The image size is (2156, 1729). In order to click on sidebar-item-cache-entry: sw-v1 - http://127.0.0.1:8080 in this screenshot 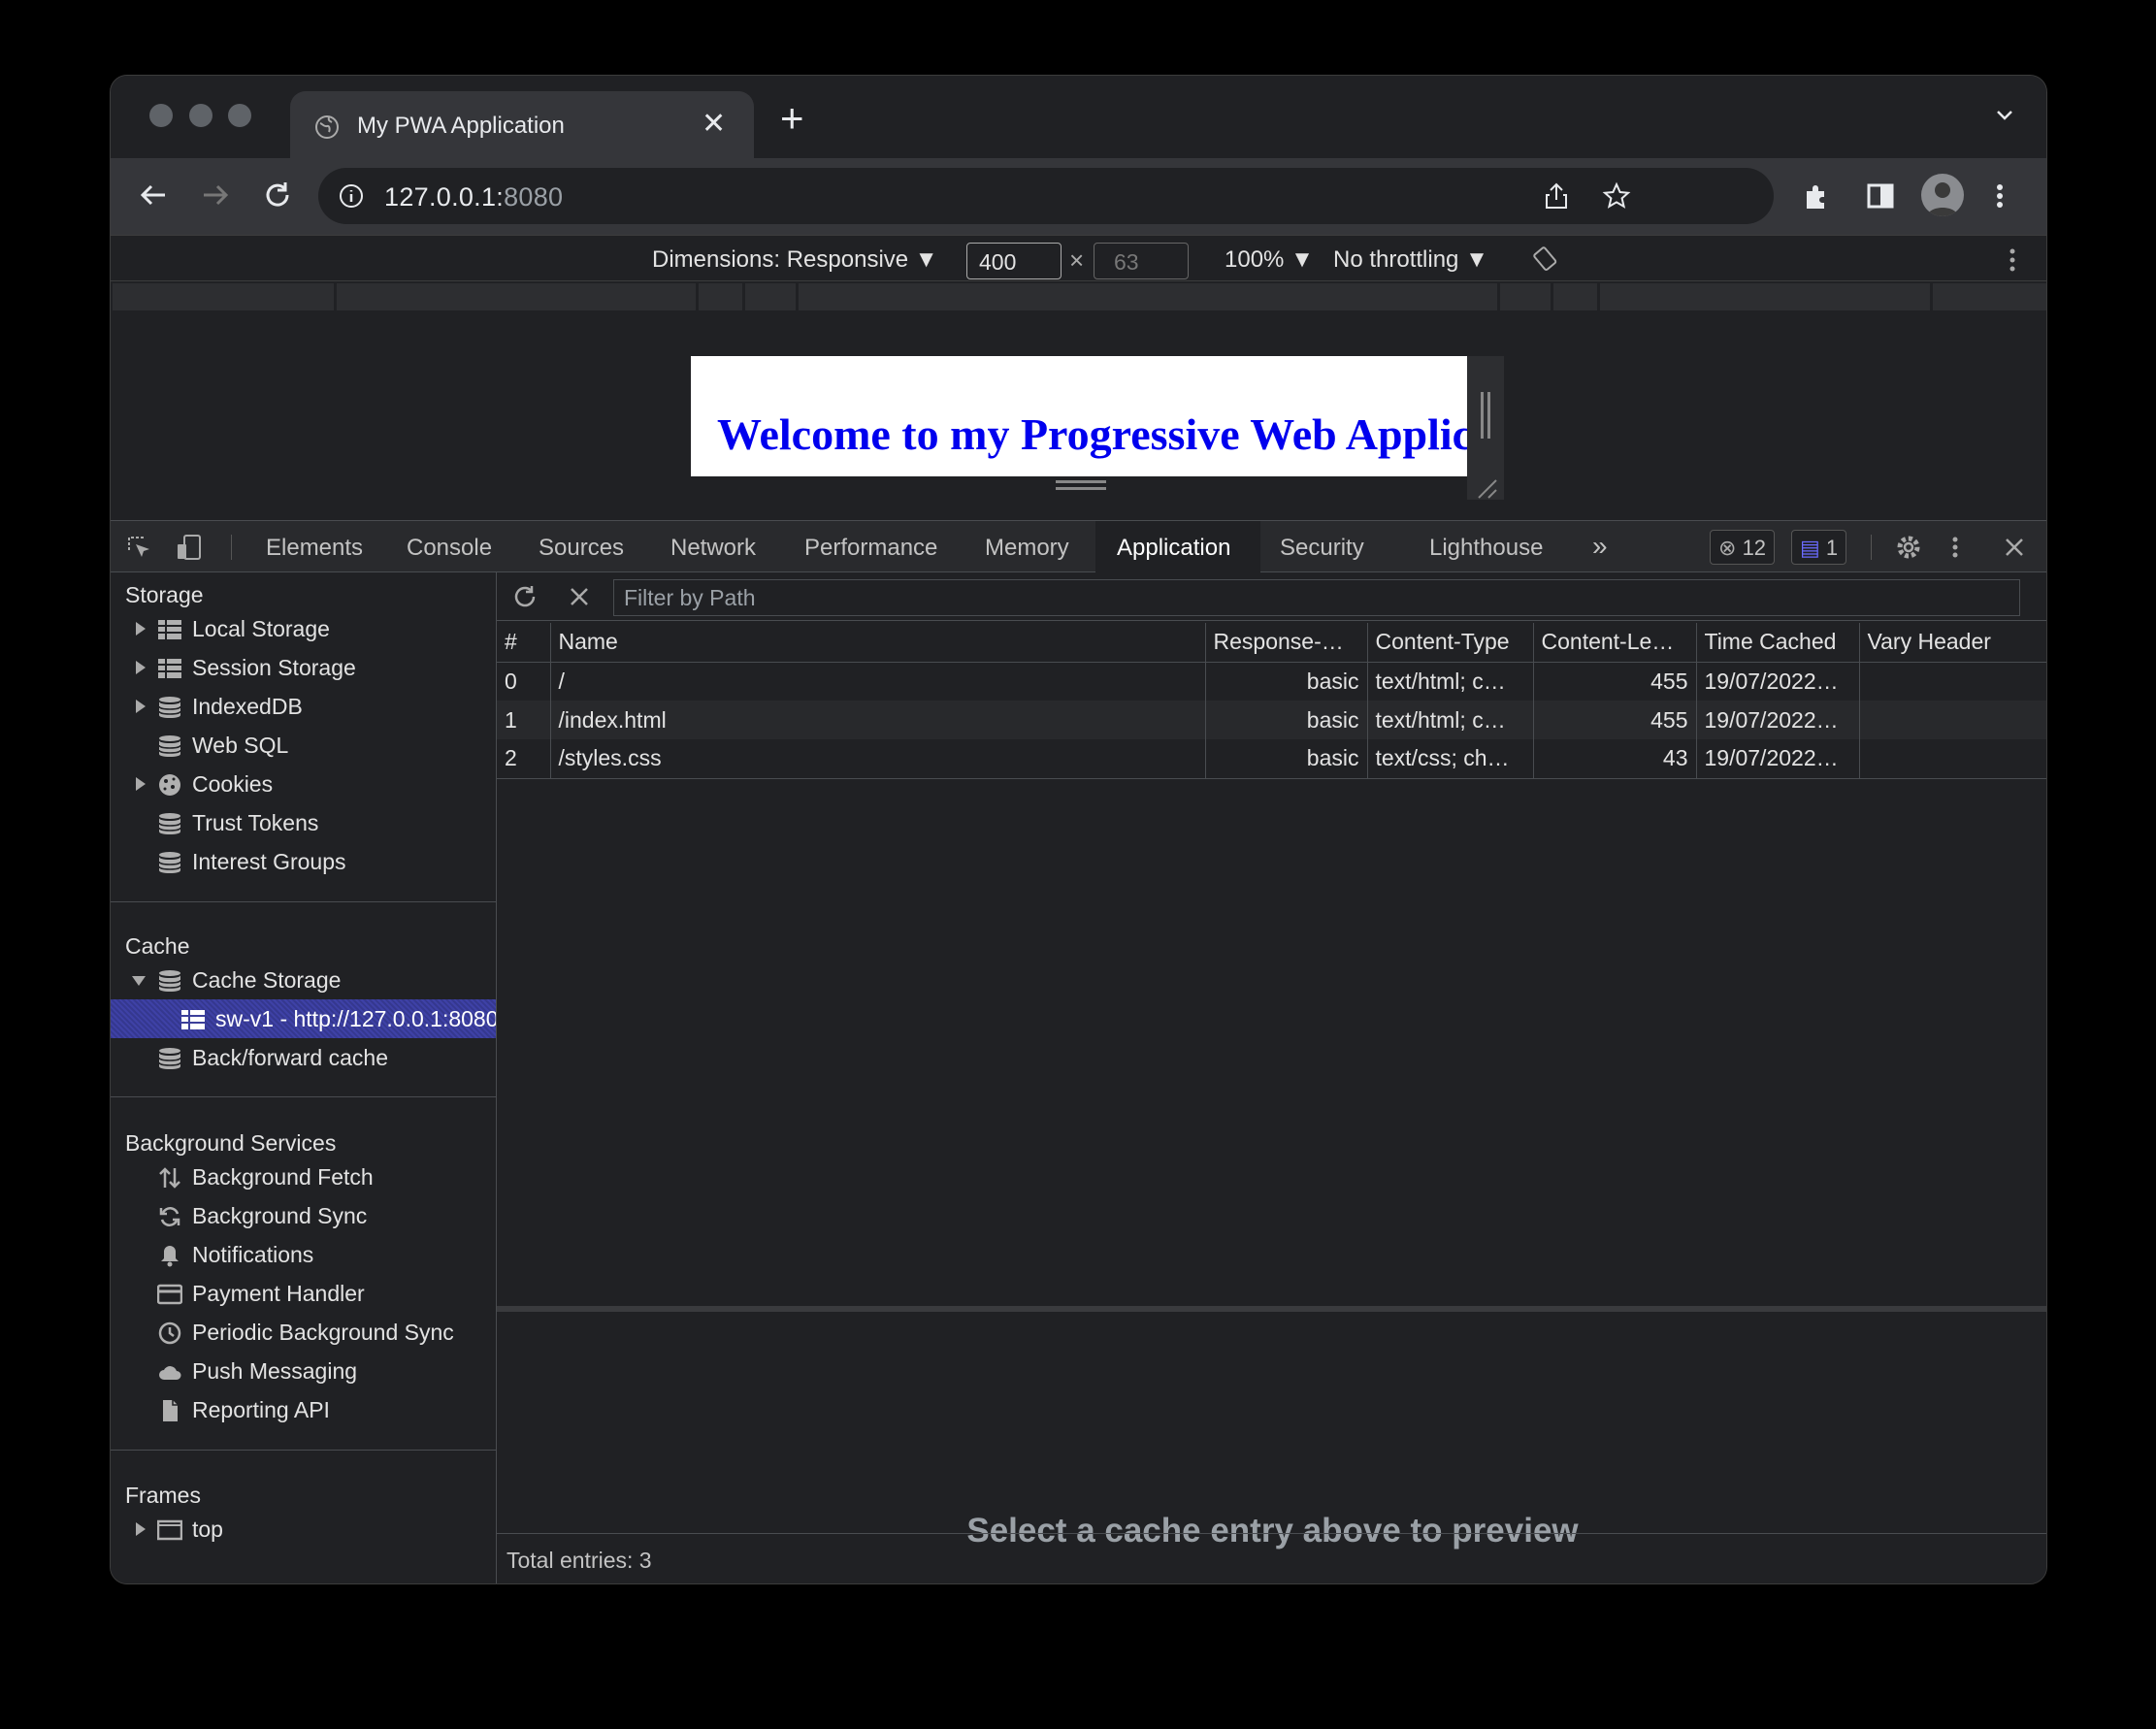, I will do `click(303, 1018)`.